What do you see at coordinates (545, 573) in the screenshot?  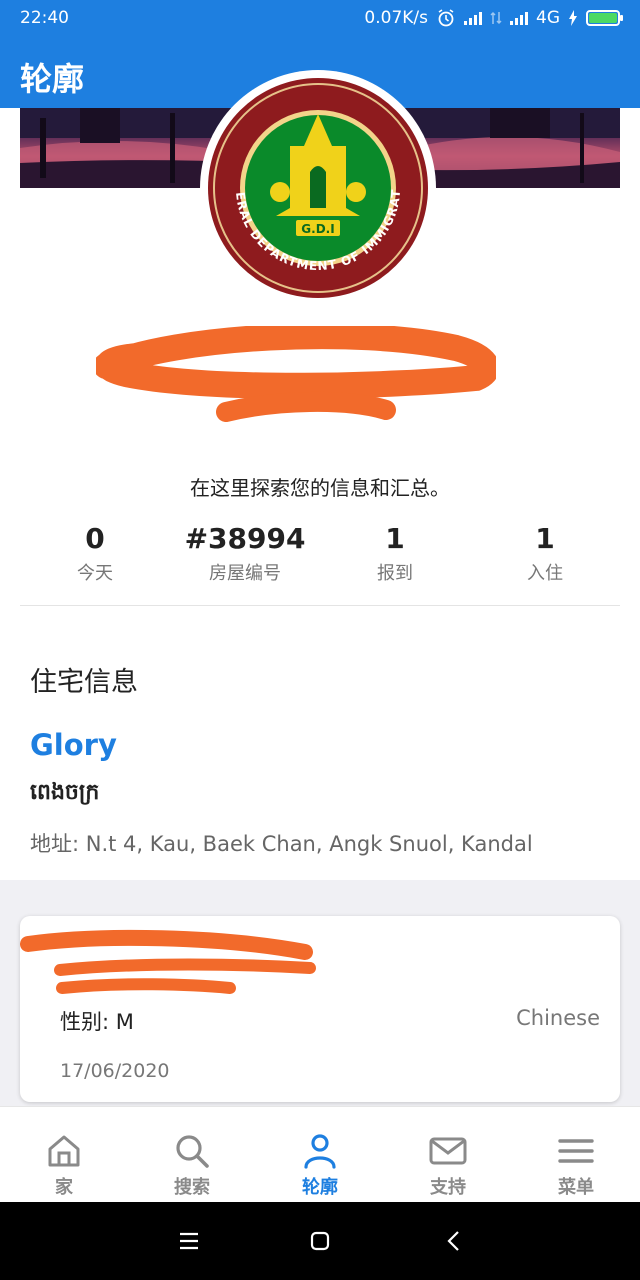 I see `stat-label: 入住` at bounding box center [545, 573].